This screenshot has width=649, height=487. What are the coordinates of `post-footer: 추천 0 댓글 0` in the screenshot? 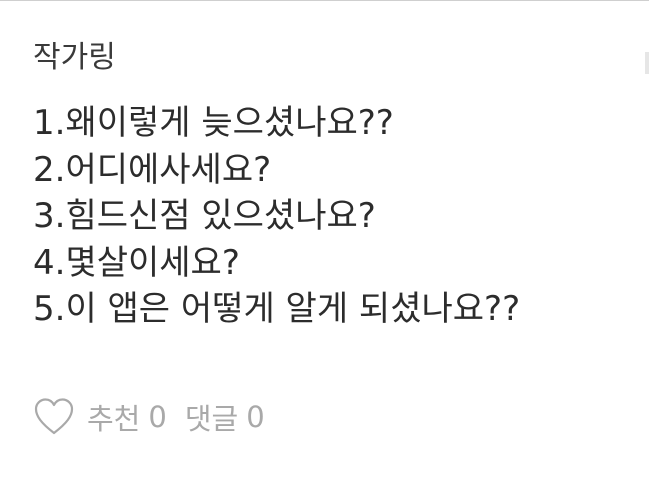 It's located at (149, 417).